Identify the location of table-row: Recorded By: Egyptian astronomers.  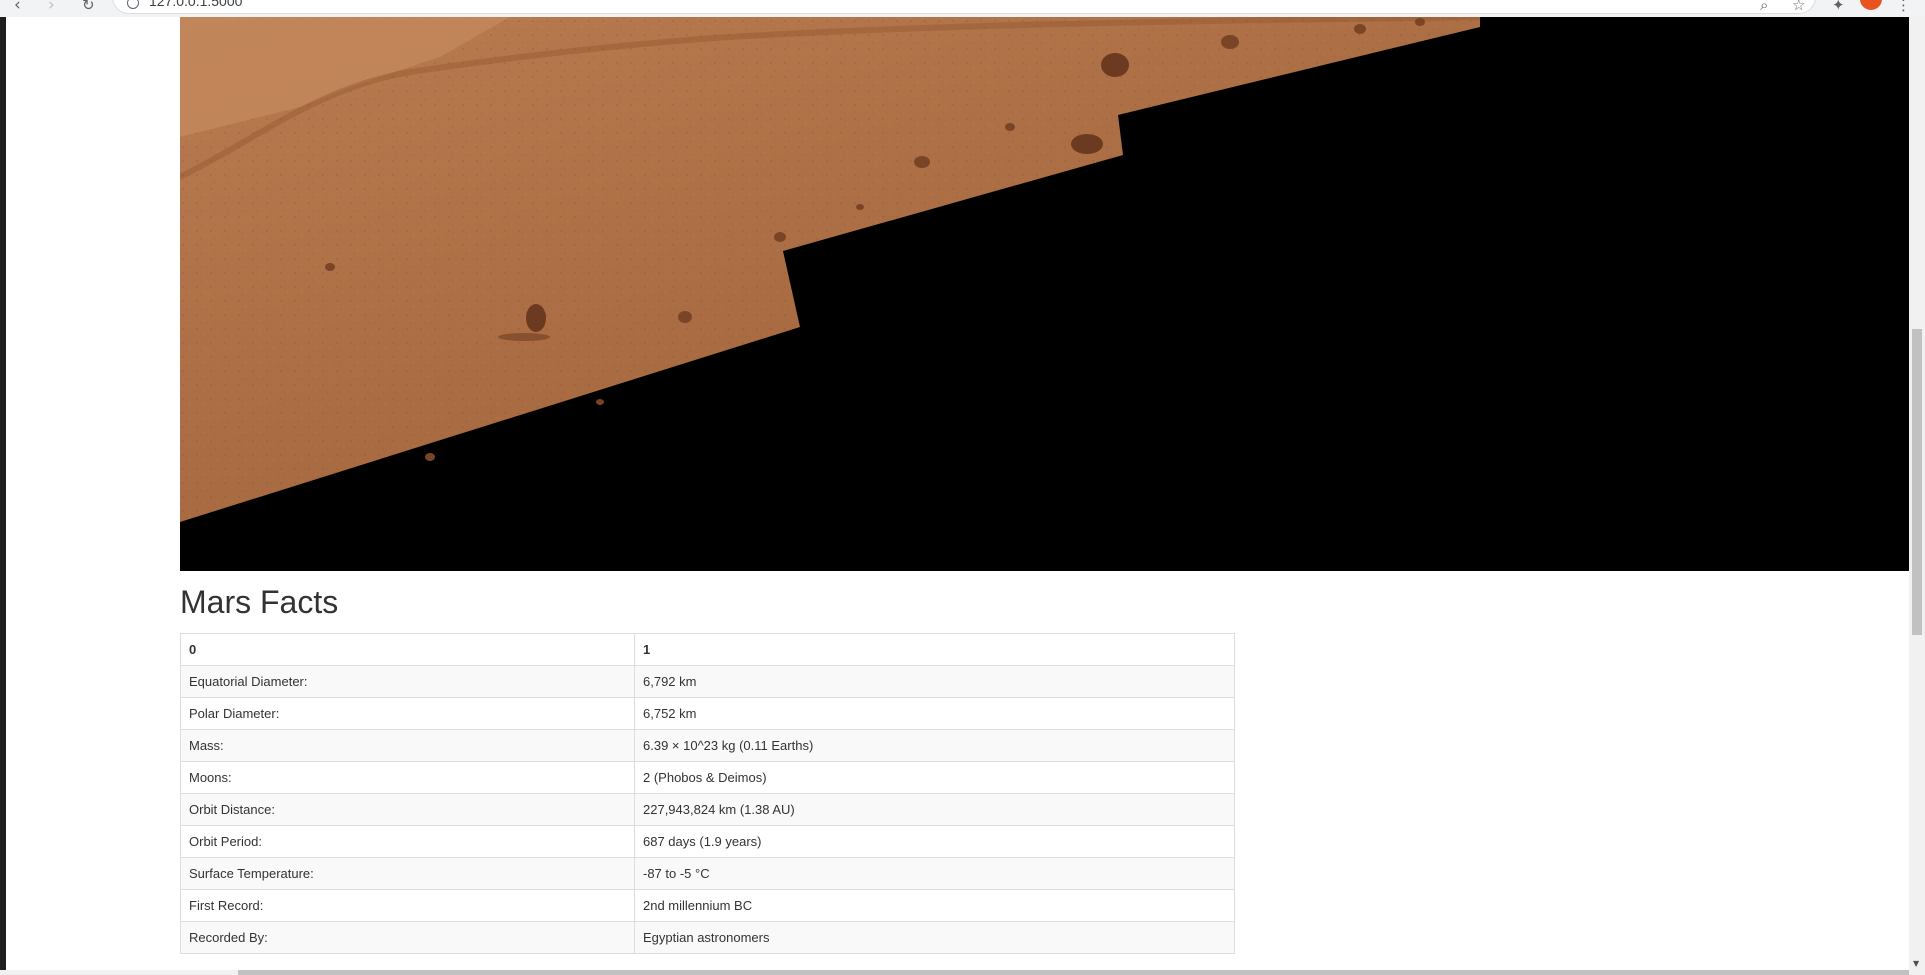
(707, 937).